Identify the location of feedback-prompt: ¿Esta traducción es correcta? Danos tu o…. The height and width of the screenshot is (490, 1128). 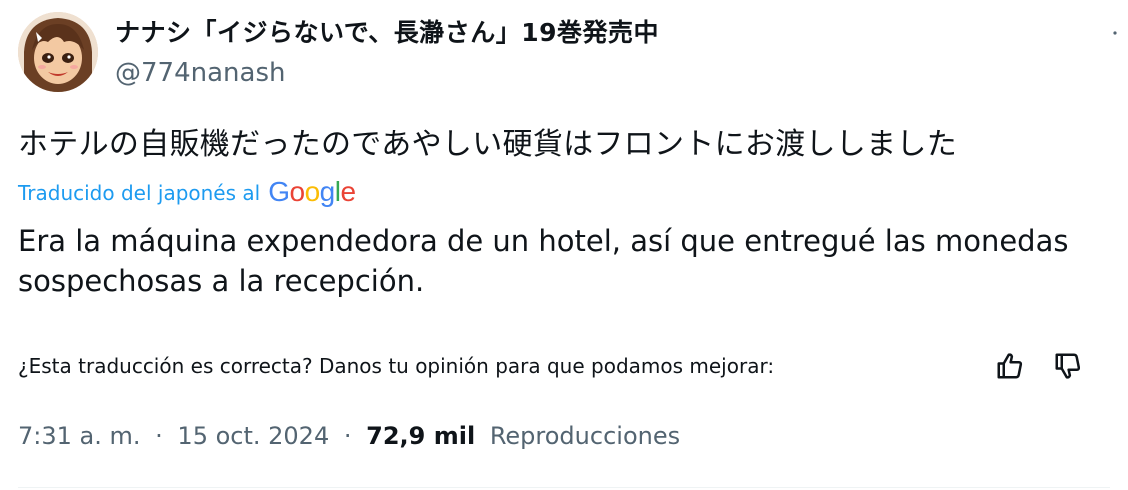
(396, 366).